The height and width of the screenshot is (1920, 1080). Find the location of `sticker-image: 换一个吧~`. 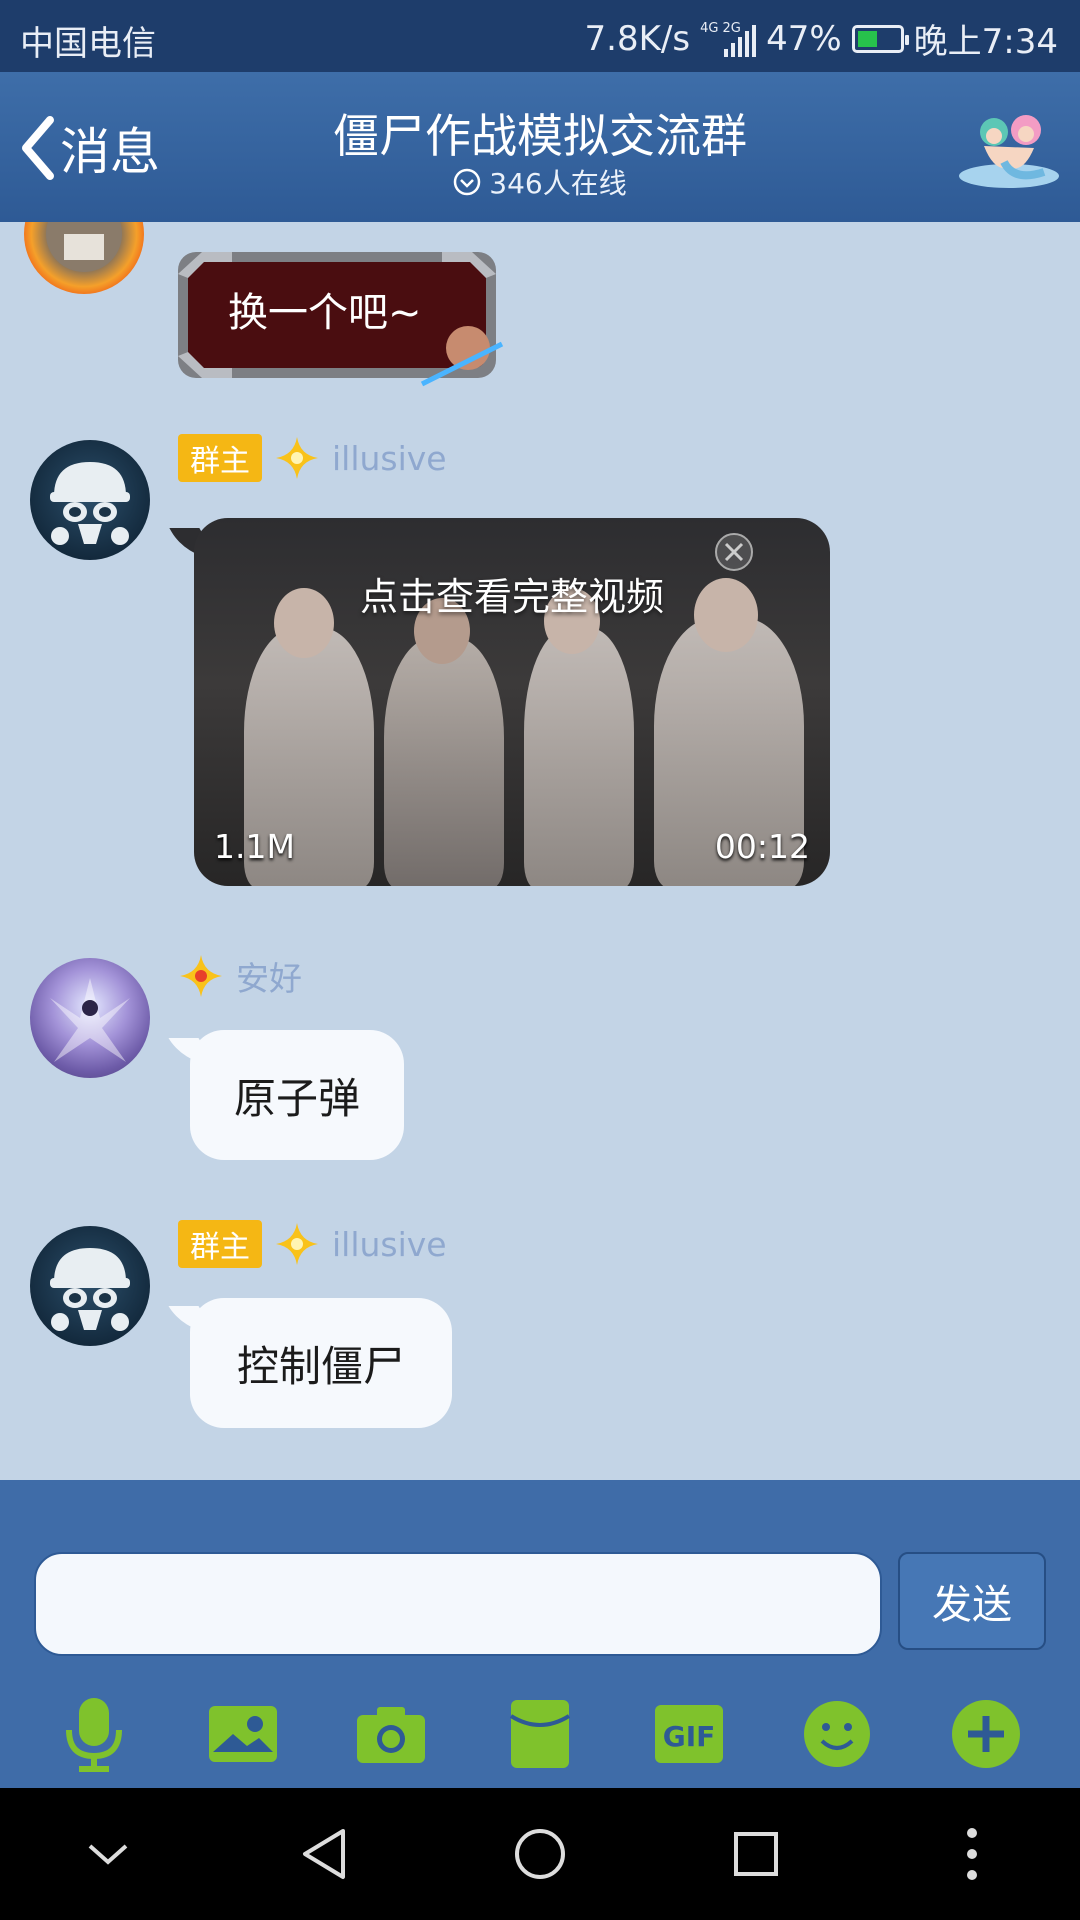

sticker-image: 换一个吧~ is located at coordinates (342, 319).